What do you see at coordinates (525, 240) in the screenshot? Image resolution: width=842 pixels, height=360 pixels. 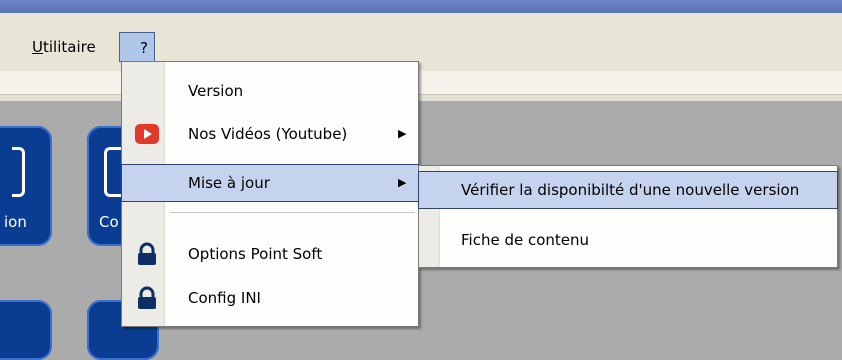 I see `submenu-item-fiche-contenu-label: Fiche de contenu` at bounding box center [525, 240].